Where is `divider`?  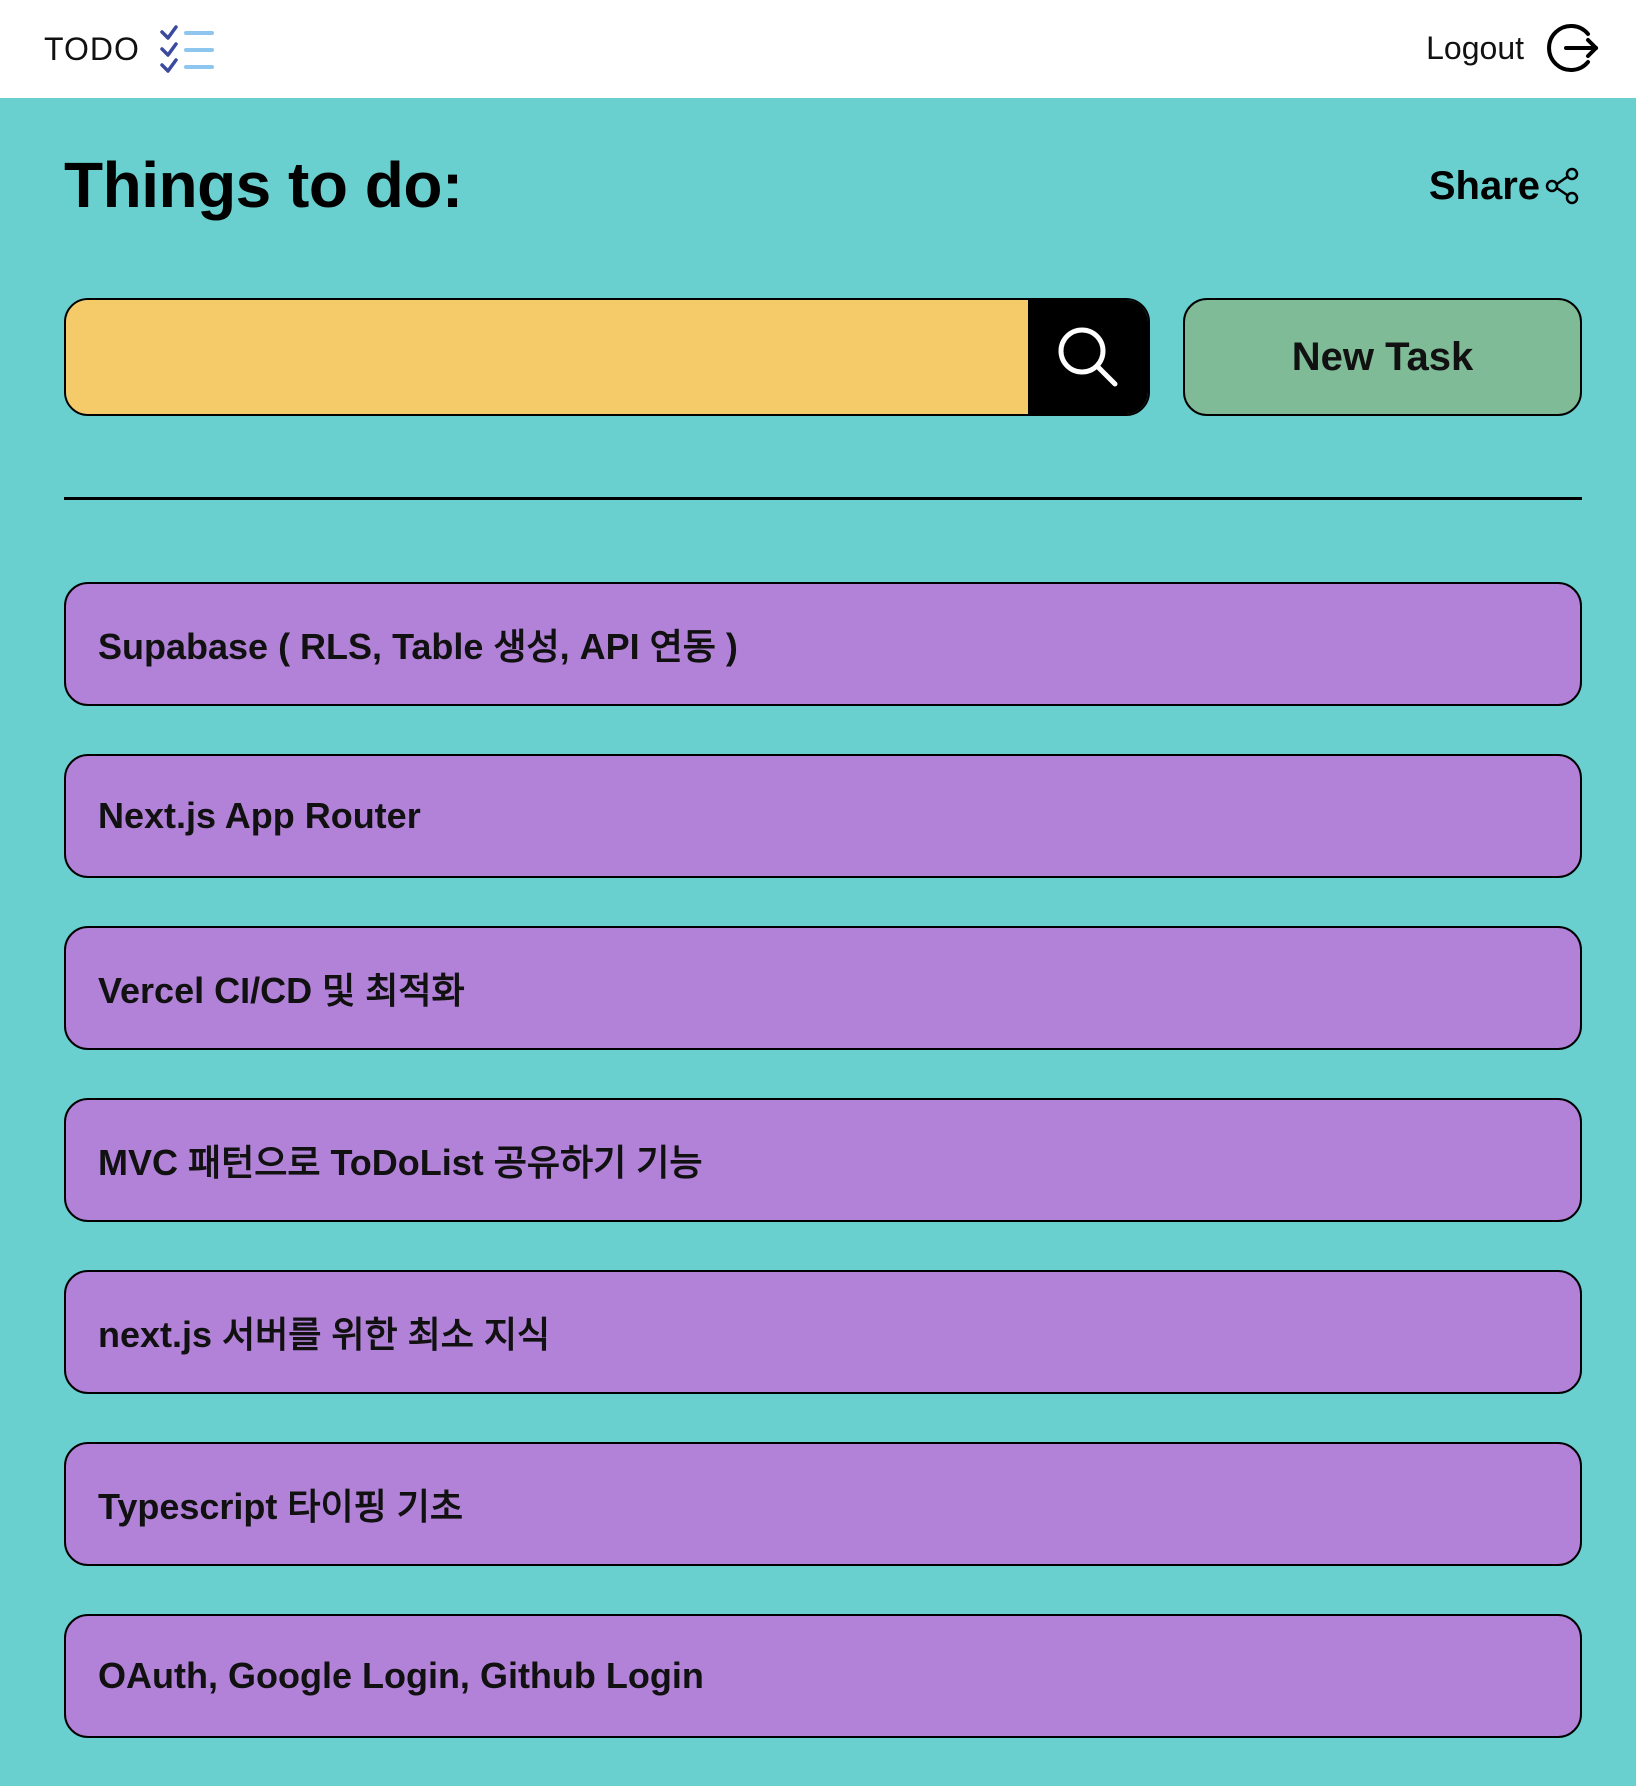
divider is located at coordinates (823, 498).